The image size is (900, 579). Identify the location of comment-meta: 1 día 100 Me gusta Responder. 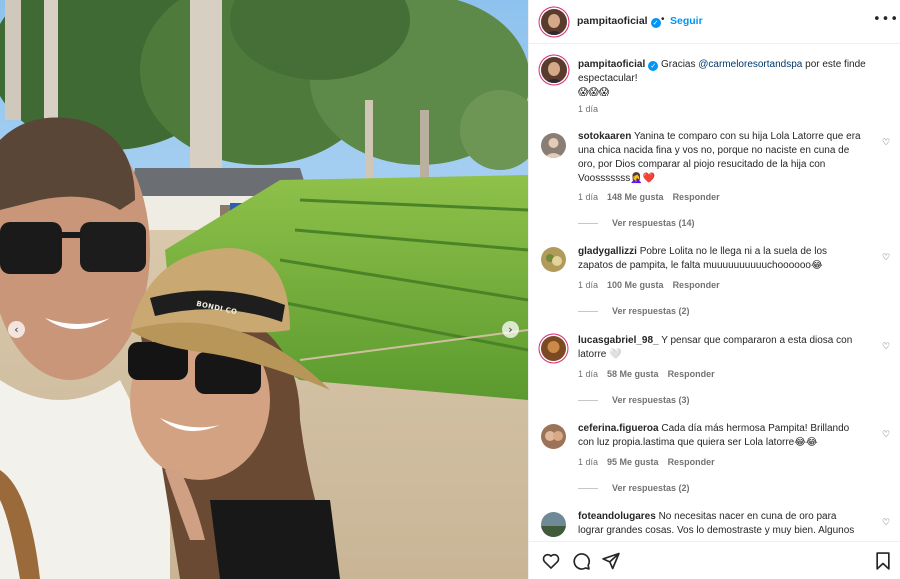
(653, 285).